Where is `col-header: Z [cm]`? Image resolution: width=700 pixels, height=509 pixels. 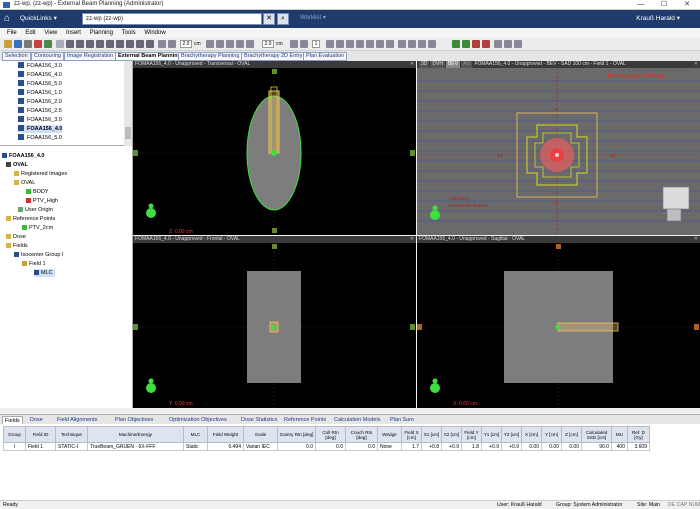 col-header: Z [cm] is located at coordinates (571, 434).